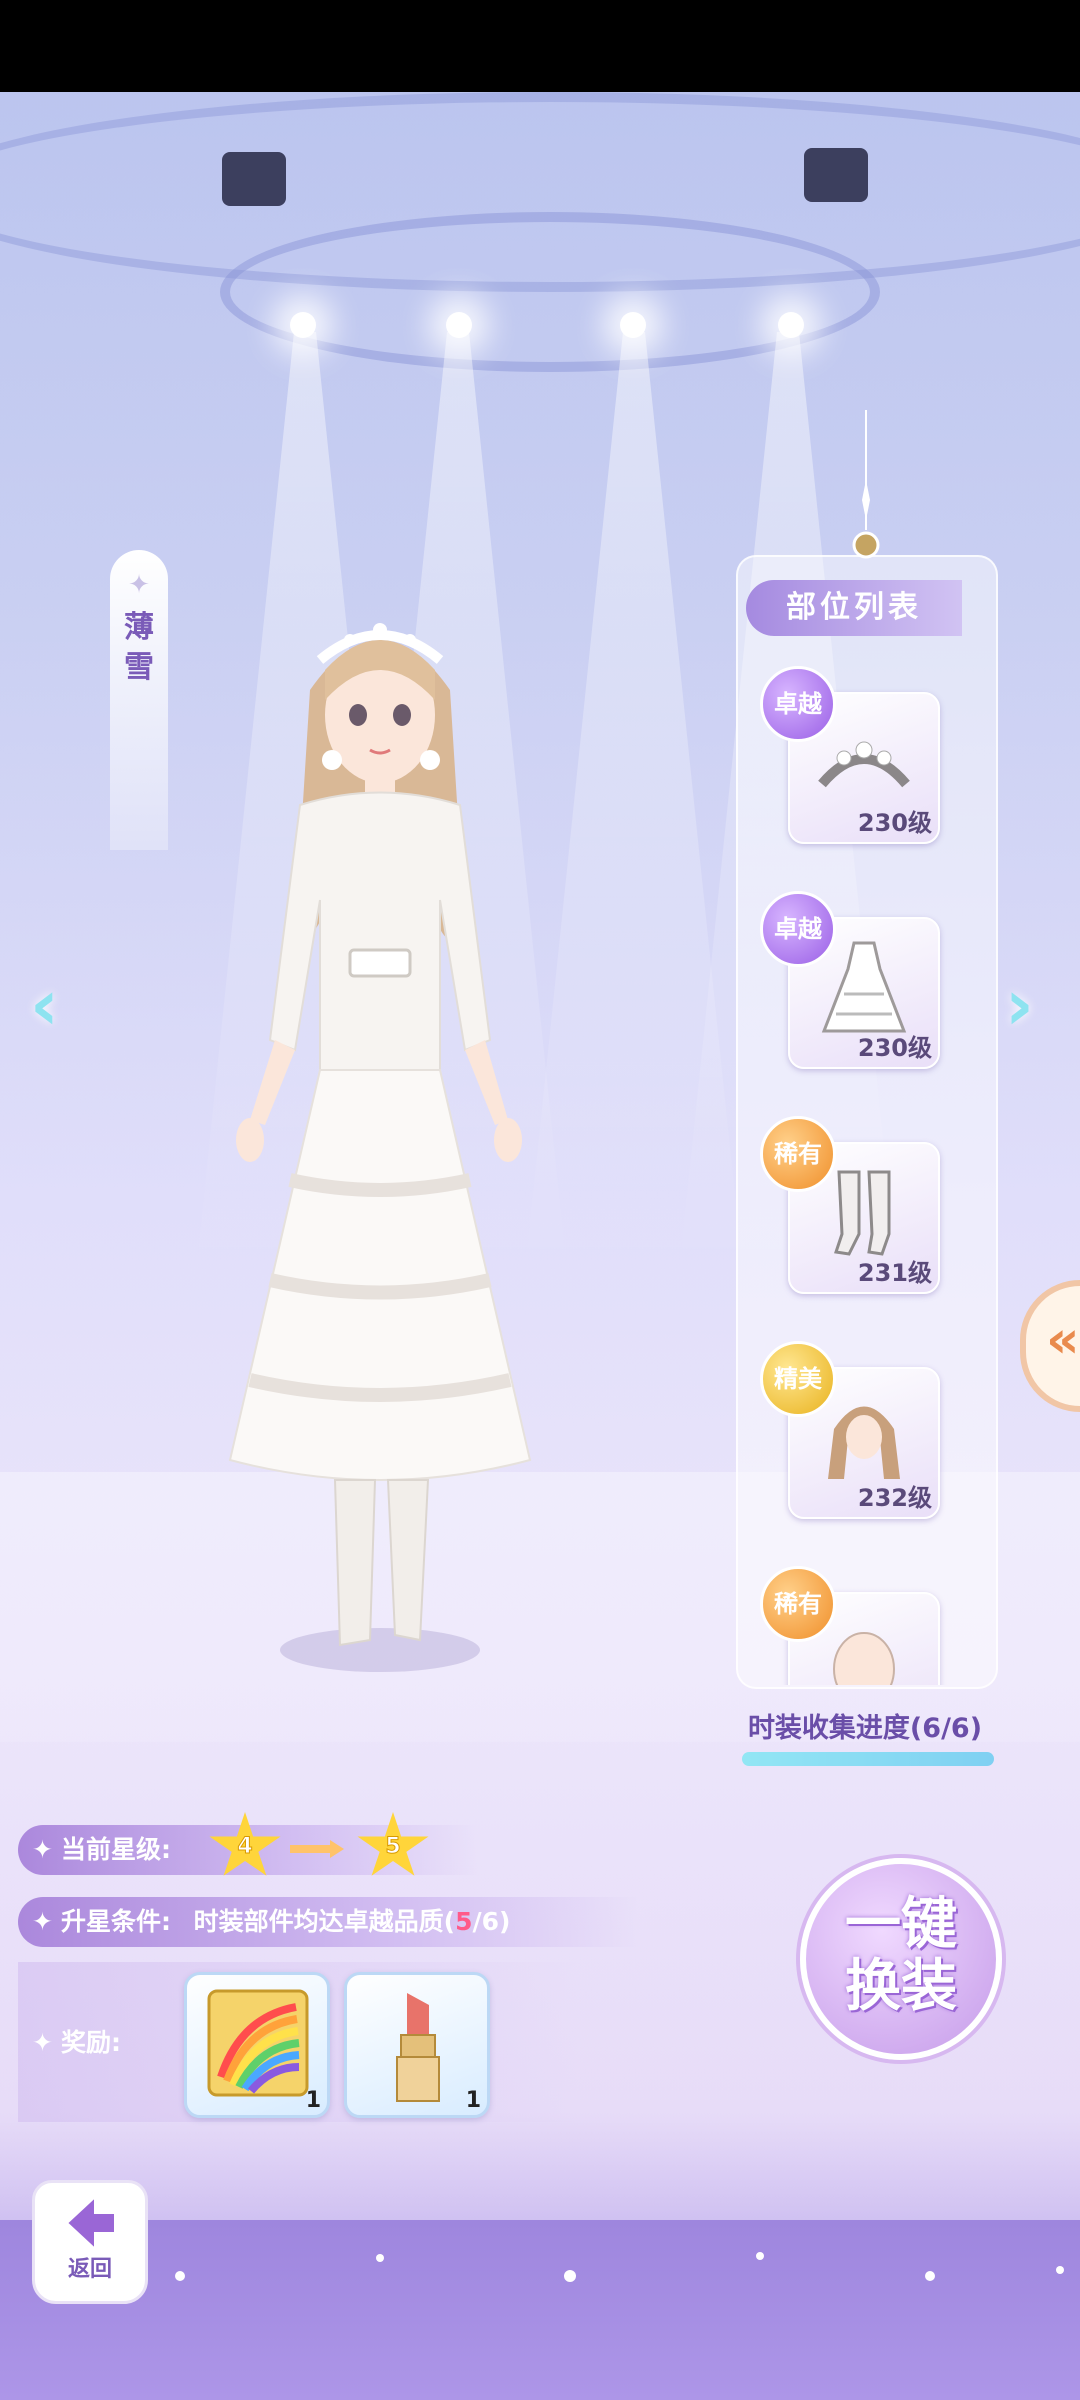 The height and width of the screenshot is (2400, 1080). Describe the element at coordinates (139, 647) in the screenshot. I see `character-name: 薄雪` at that location.